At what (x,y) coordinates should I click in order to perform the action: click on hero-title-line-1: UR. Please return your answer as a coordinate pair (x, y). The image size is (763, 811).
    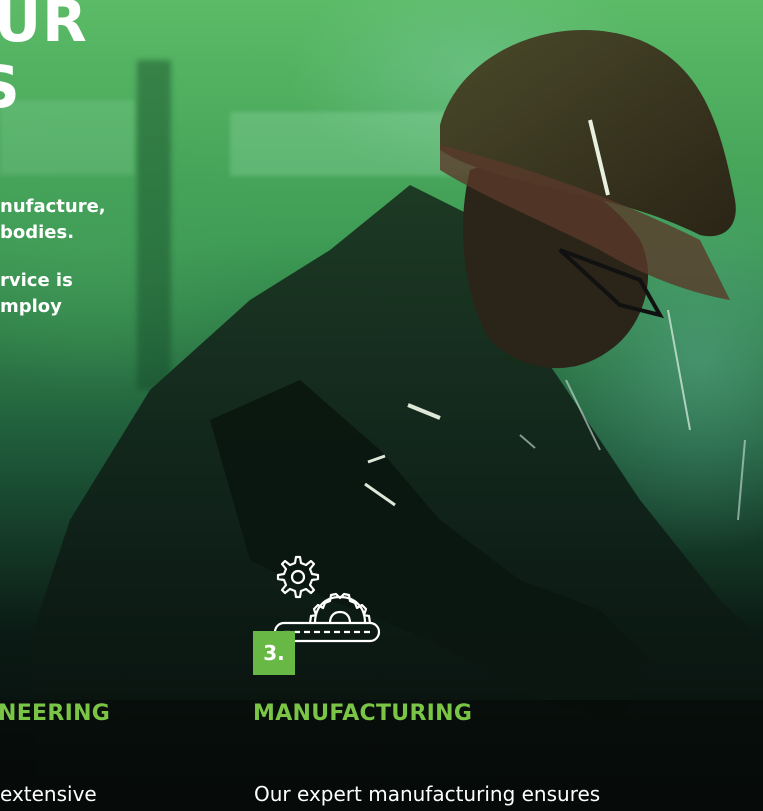
    Looking at the image, I should click on (44, 27).